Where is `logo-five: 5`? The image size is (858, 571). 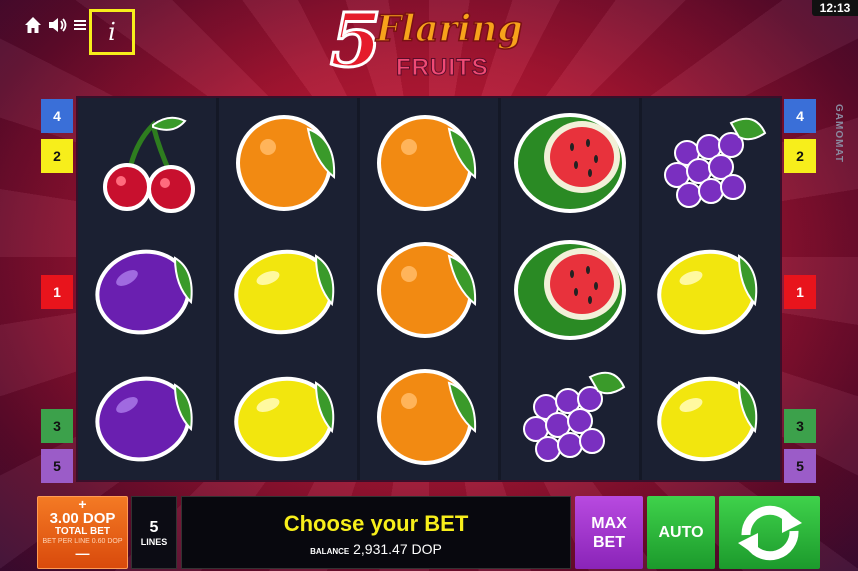 logo-five: 5 is located at coordinates (356, 43).